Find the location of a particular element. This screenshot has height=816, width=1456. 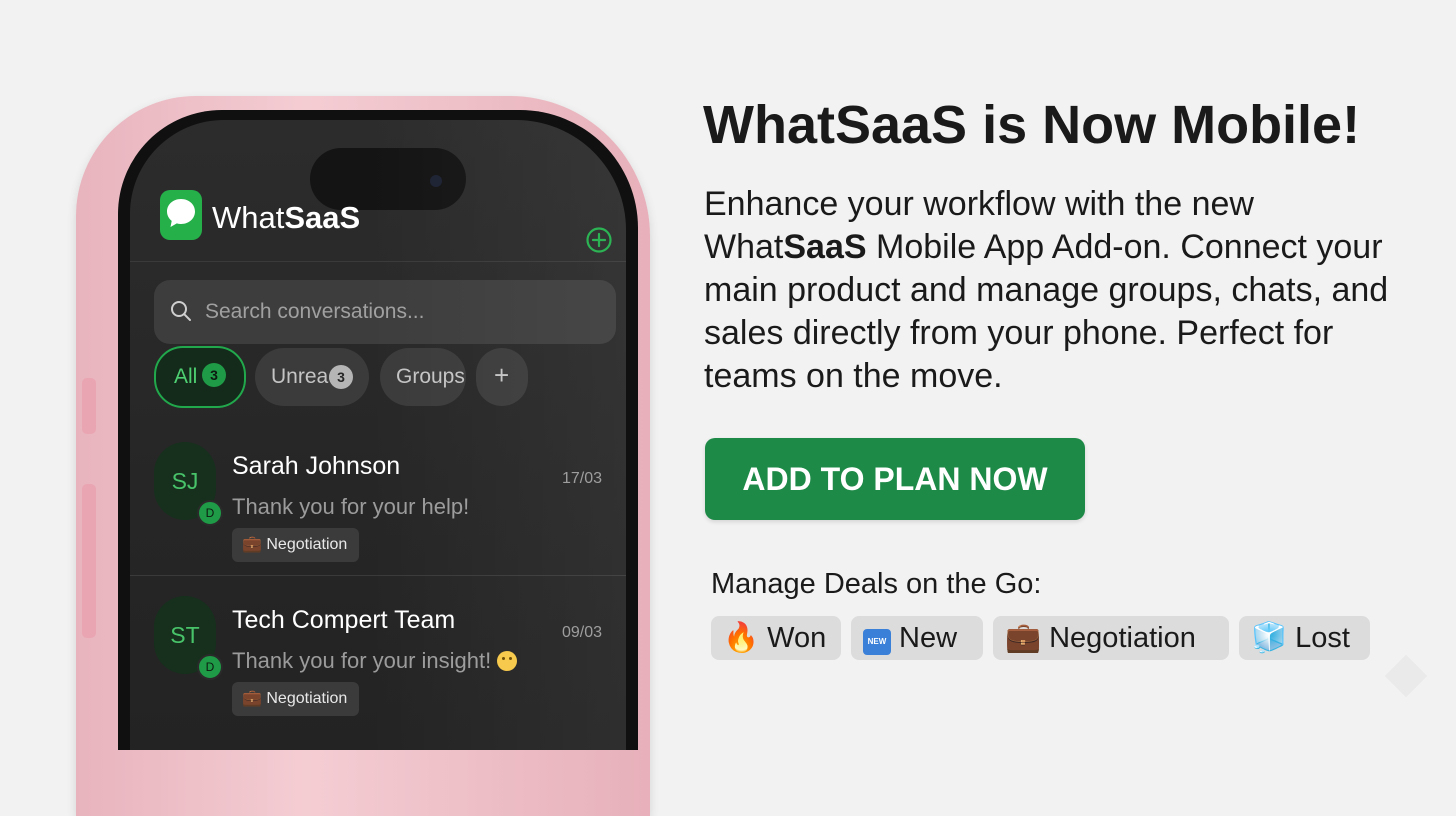

deal-tag-new: NEW New is located at coordinates (917, 638).